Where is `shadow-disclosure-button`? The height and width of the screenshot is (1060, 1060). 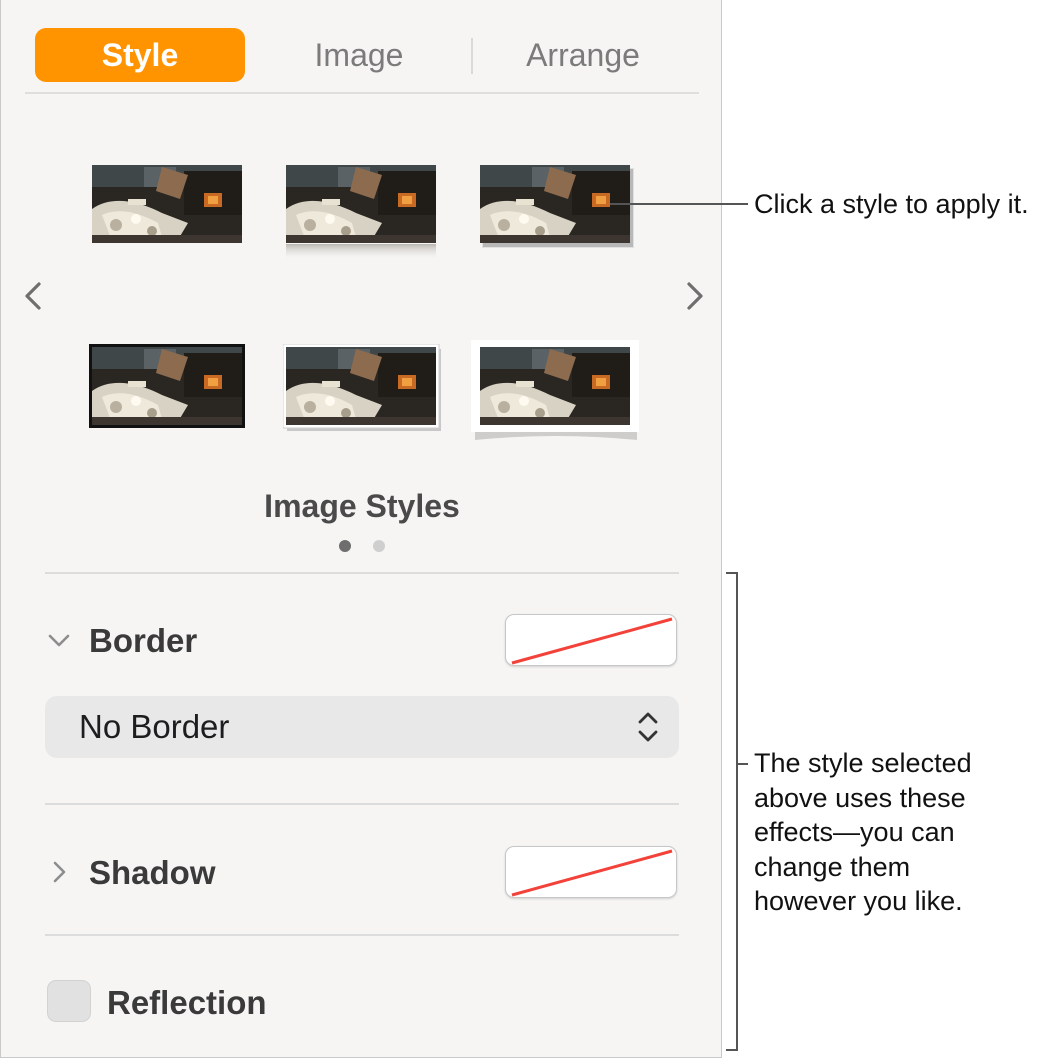
shadow-disclosure-button is located at coordinates (59, 872).